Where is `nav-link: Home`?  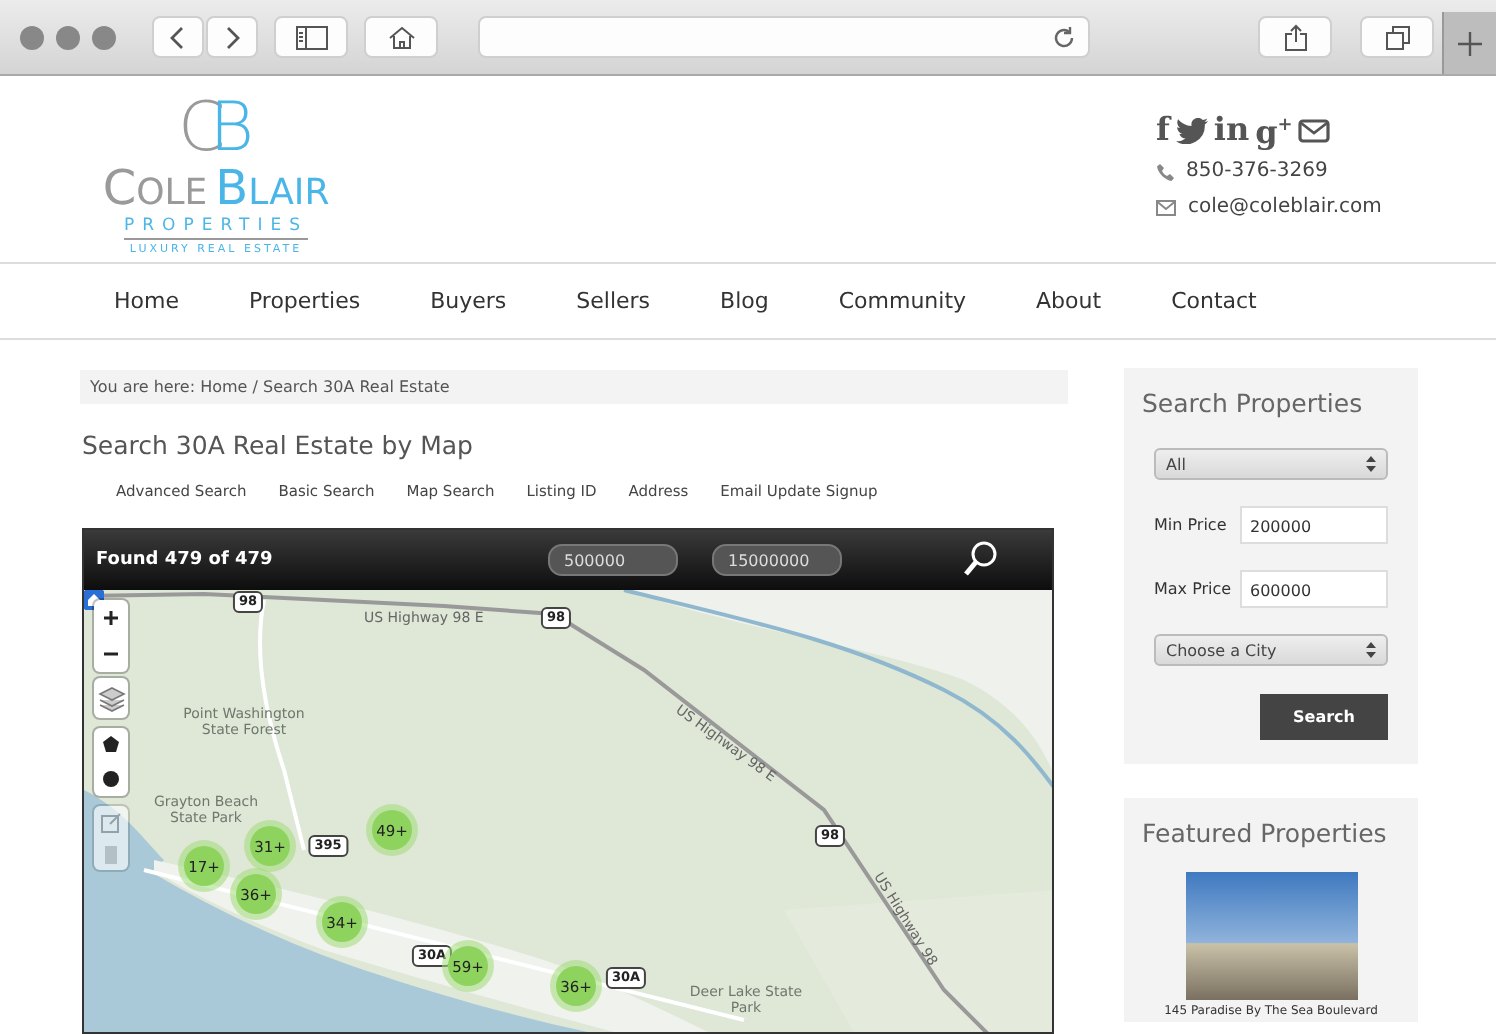 nav-link: Home is located at coordinates (146, 301).